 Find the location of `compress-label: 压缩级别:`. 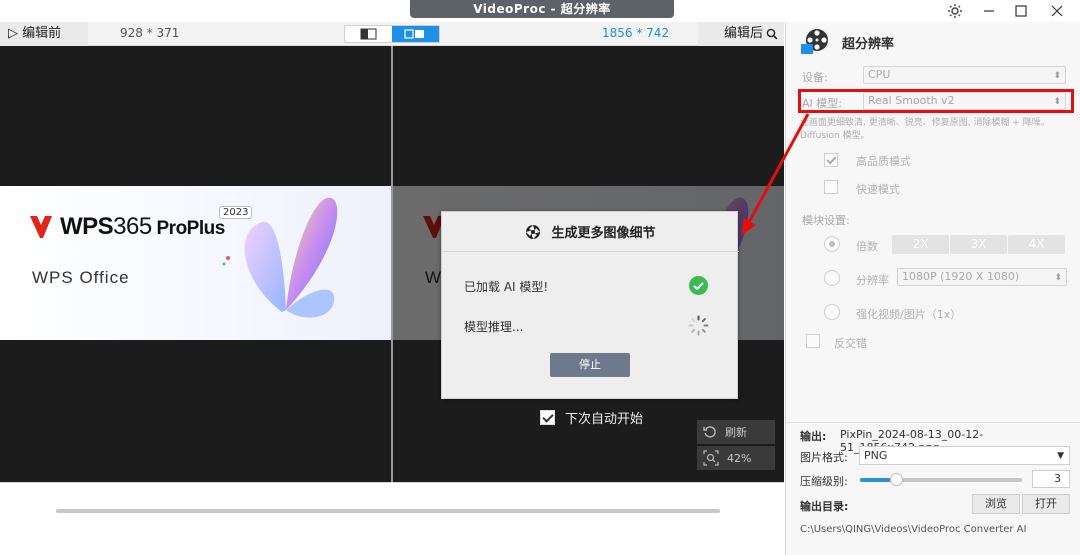

compress-label: 压缩级别: is located at coordinates (824, 481).